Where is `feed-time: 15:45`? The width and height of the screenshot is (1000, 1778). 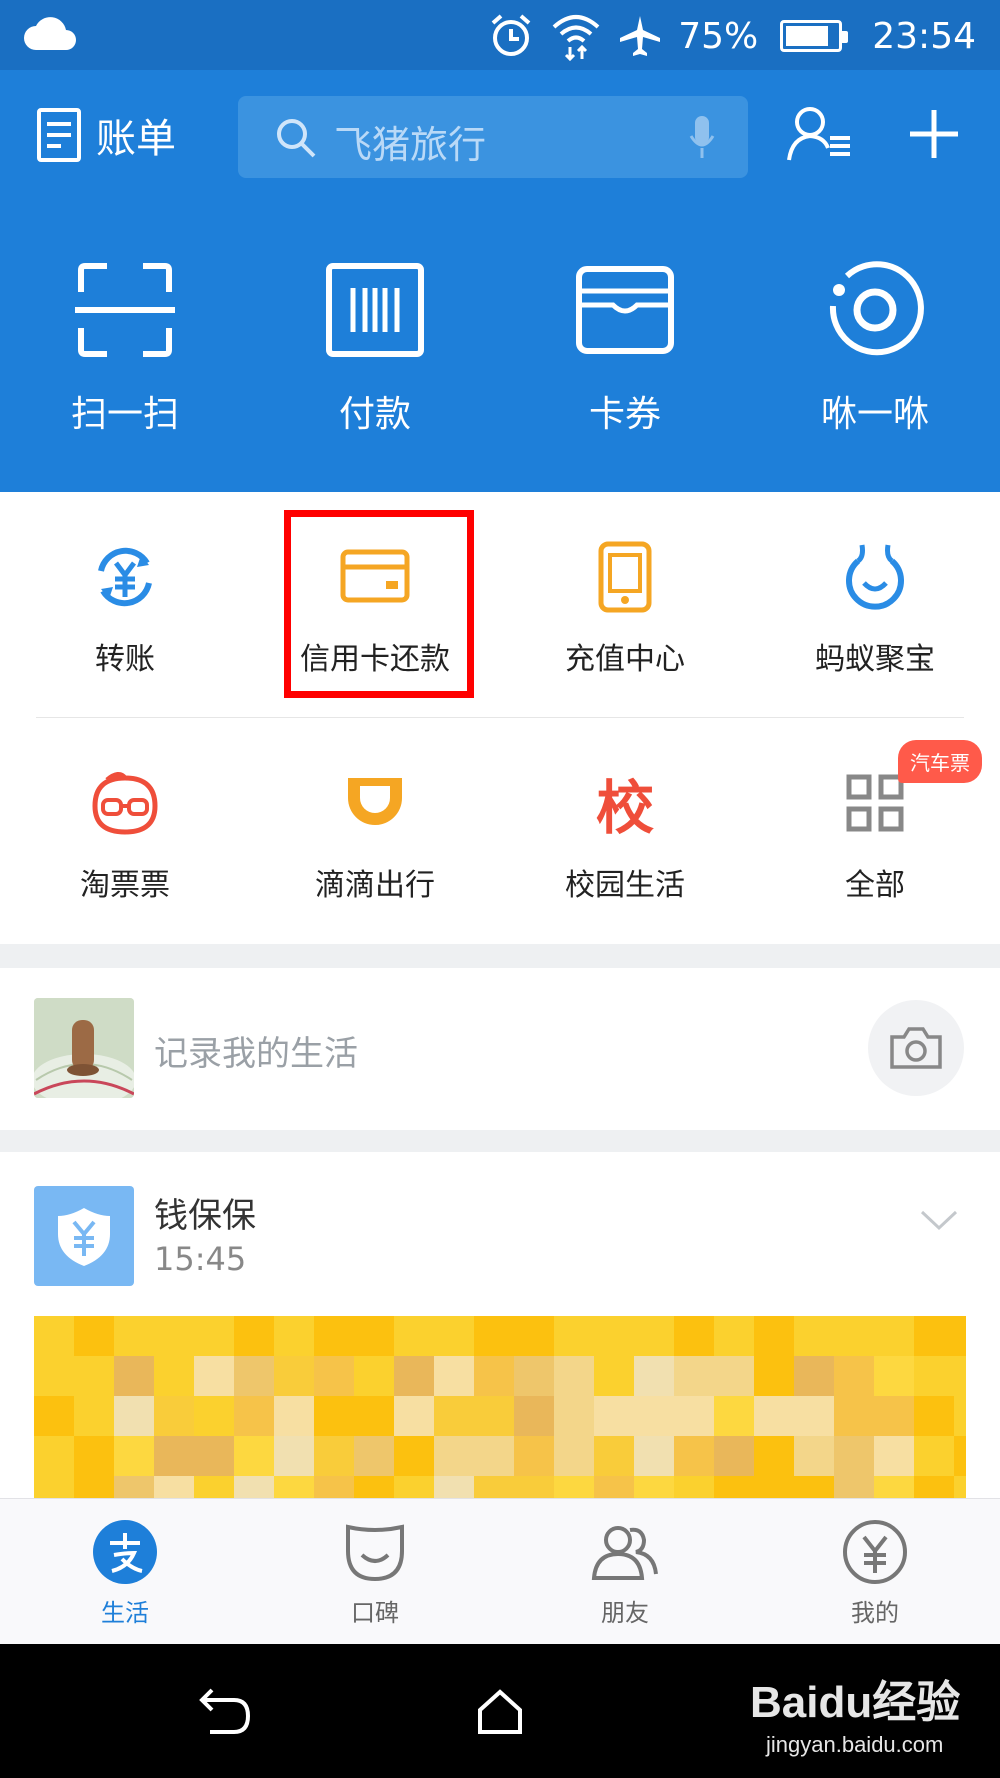 feed-time: 15:45 is located at coordinates (200, 1259).